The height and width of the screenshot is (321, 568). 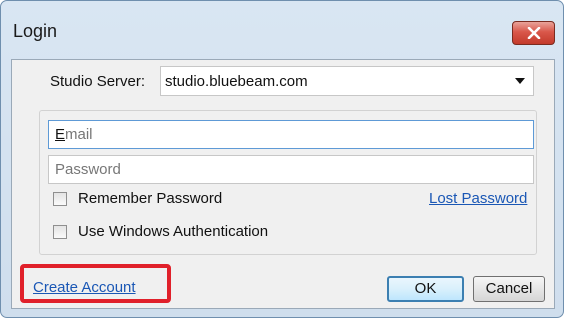 I want to click on server-value: studio.bluebeam.com, so click(x=236, y=81).